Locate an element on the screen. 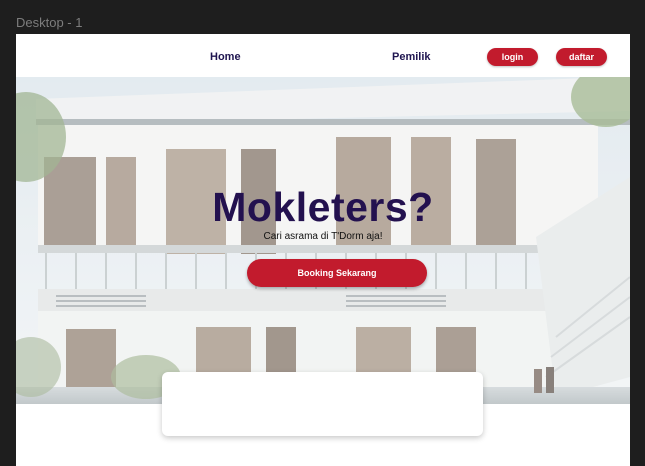 This screenshot has width=645, height=466. login-button: login is located at coordinates (512, 57).